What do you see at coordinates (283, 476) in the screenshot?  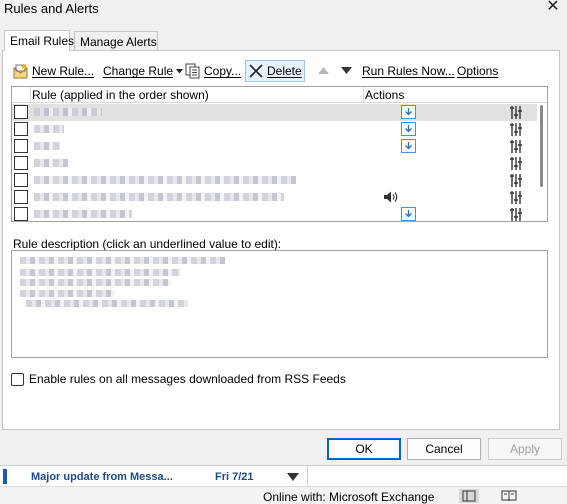 I see `message-list-item: Major update from Messa... Fri 7/21` at bounding box center [283, 476].